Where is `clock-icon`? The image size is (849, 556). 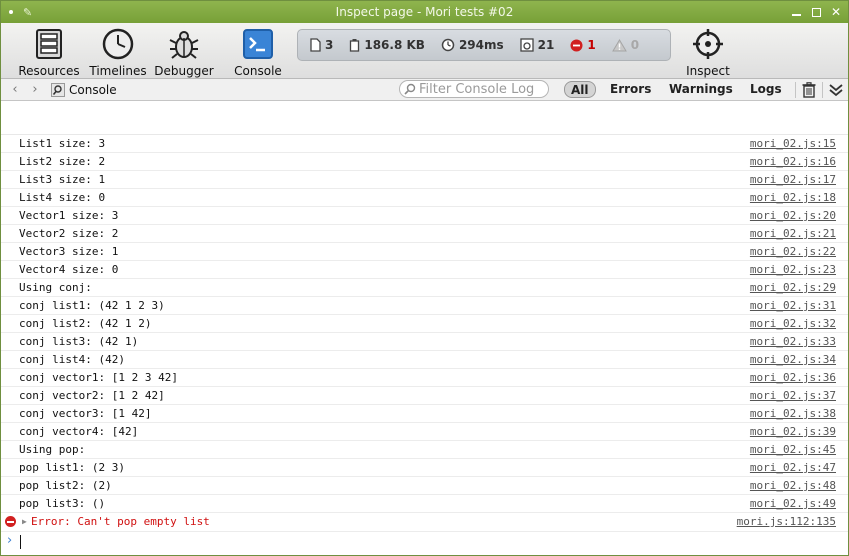 clock-icon is located at coordinates (118, 44).